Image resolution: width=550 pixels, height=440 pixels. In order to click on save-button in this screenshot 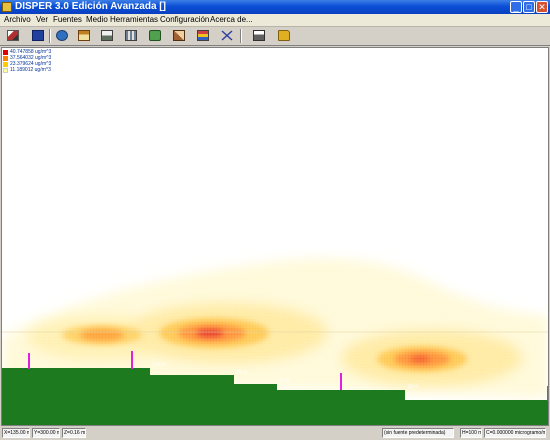, I will do `click(38, 36)`.